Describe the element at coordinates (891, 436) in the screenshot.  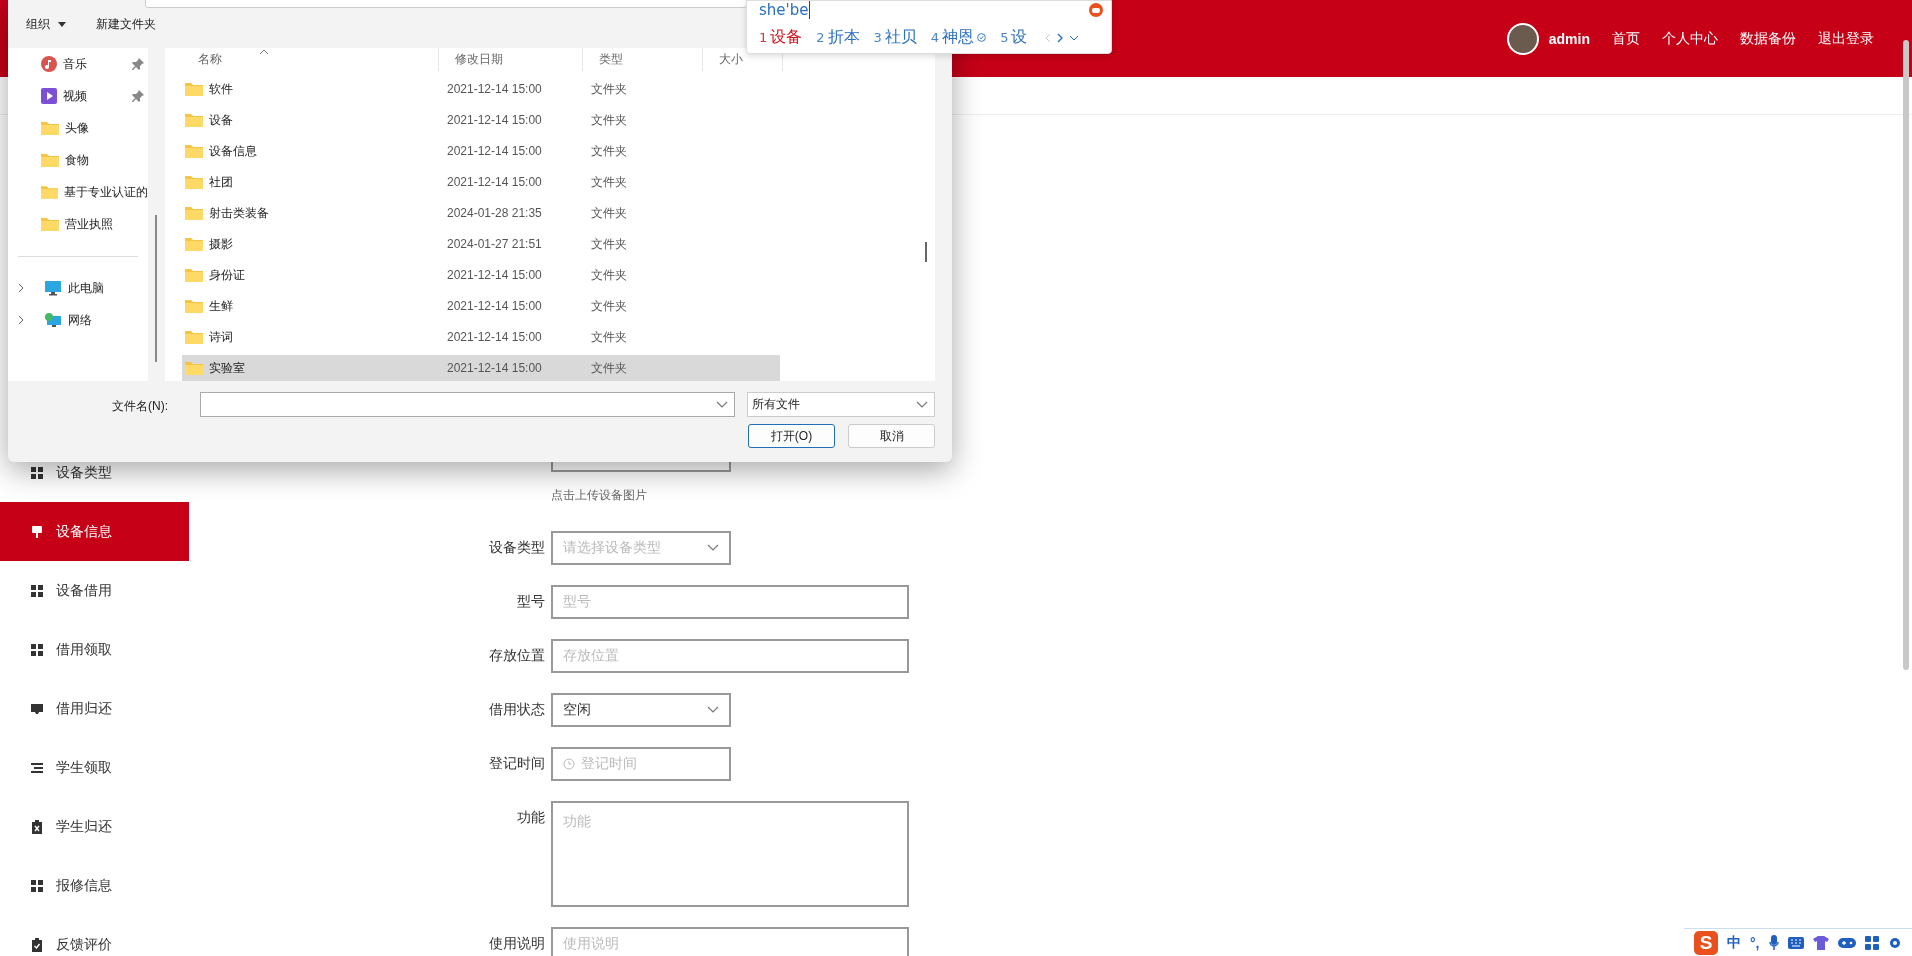
I see `dialog-button: 取消` at that location.